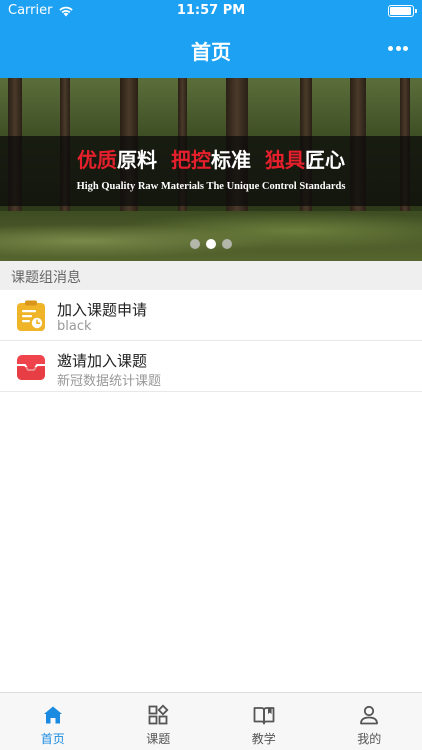 The image size is (422, 750). What do you see at coordinates (211, 236) in the screenshot?
I see `banner-ground` at bounding box center [211, 236].